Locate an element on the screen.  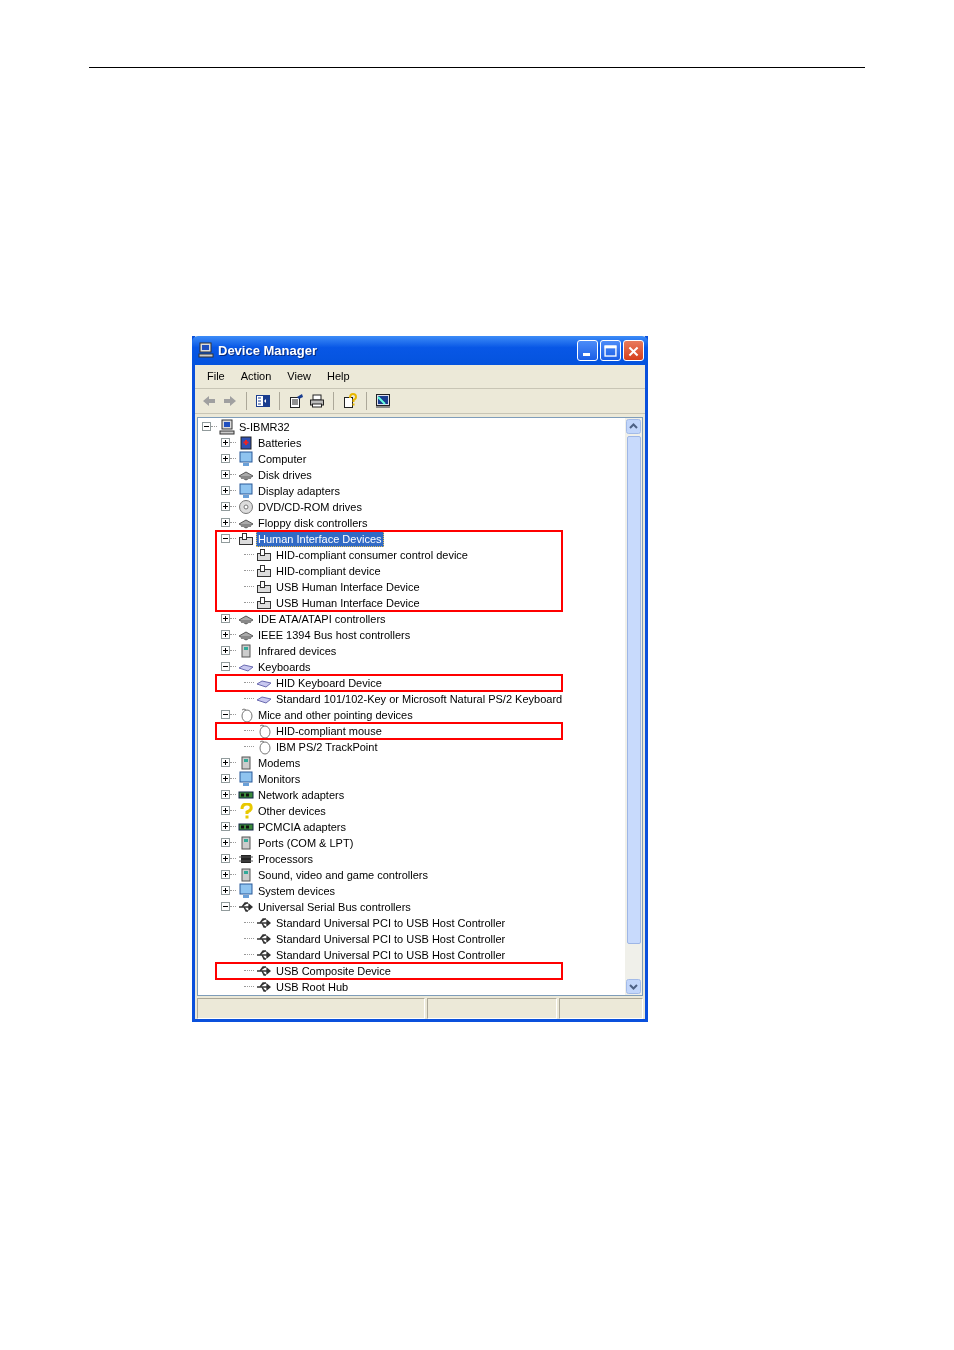
tree-item: S-IBMR32 is located at coordinates (264, 426).